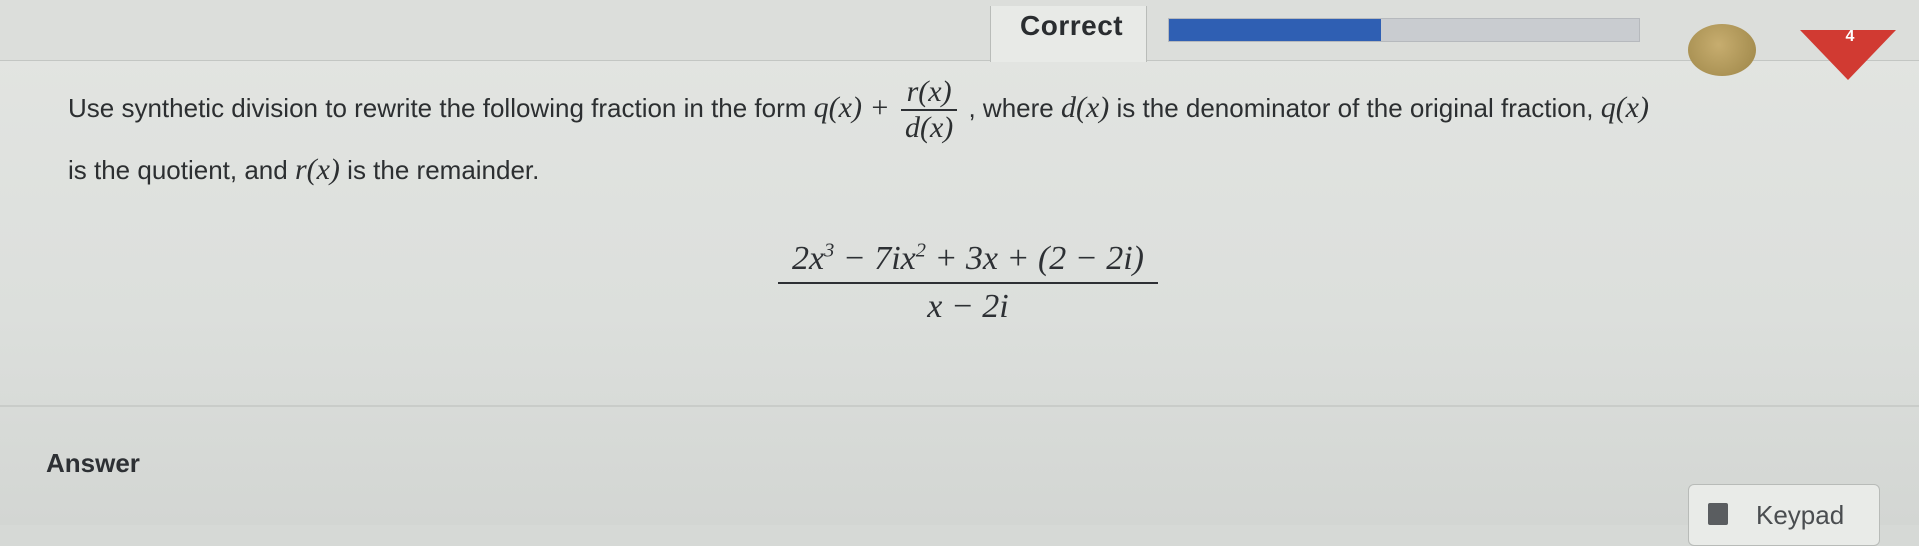  What do you see at coordinates (1404, 30) in the screenshot?
I see `progress-bar` at bounding box center [1404, 30].